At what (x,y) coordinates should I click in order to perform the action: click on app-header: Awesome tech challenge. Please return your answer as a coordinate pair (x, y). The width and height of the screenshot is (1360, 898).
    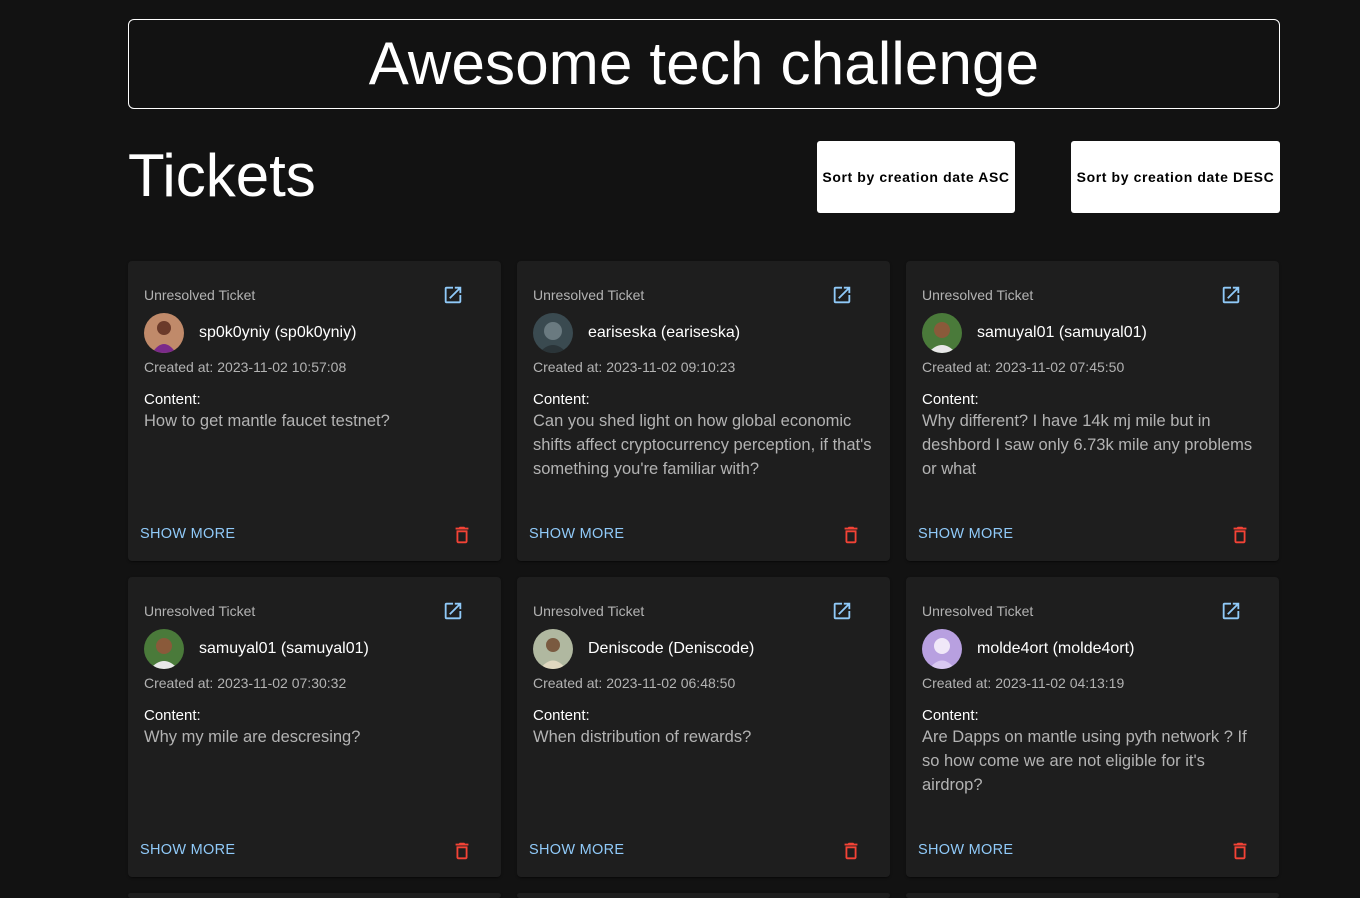
    Looking at the image, I should click on (704, 64).